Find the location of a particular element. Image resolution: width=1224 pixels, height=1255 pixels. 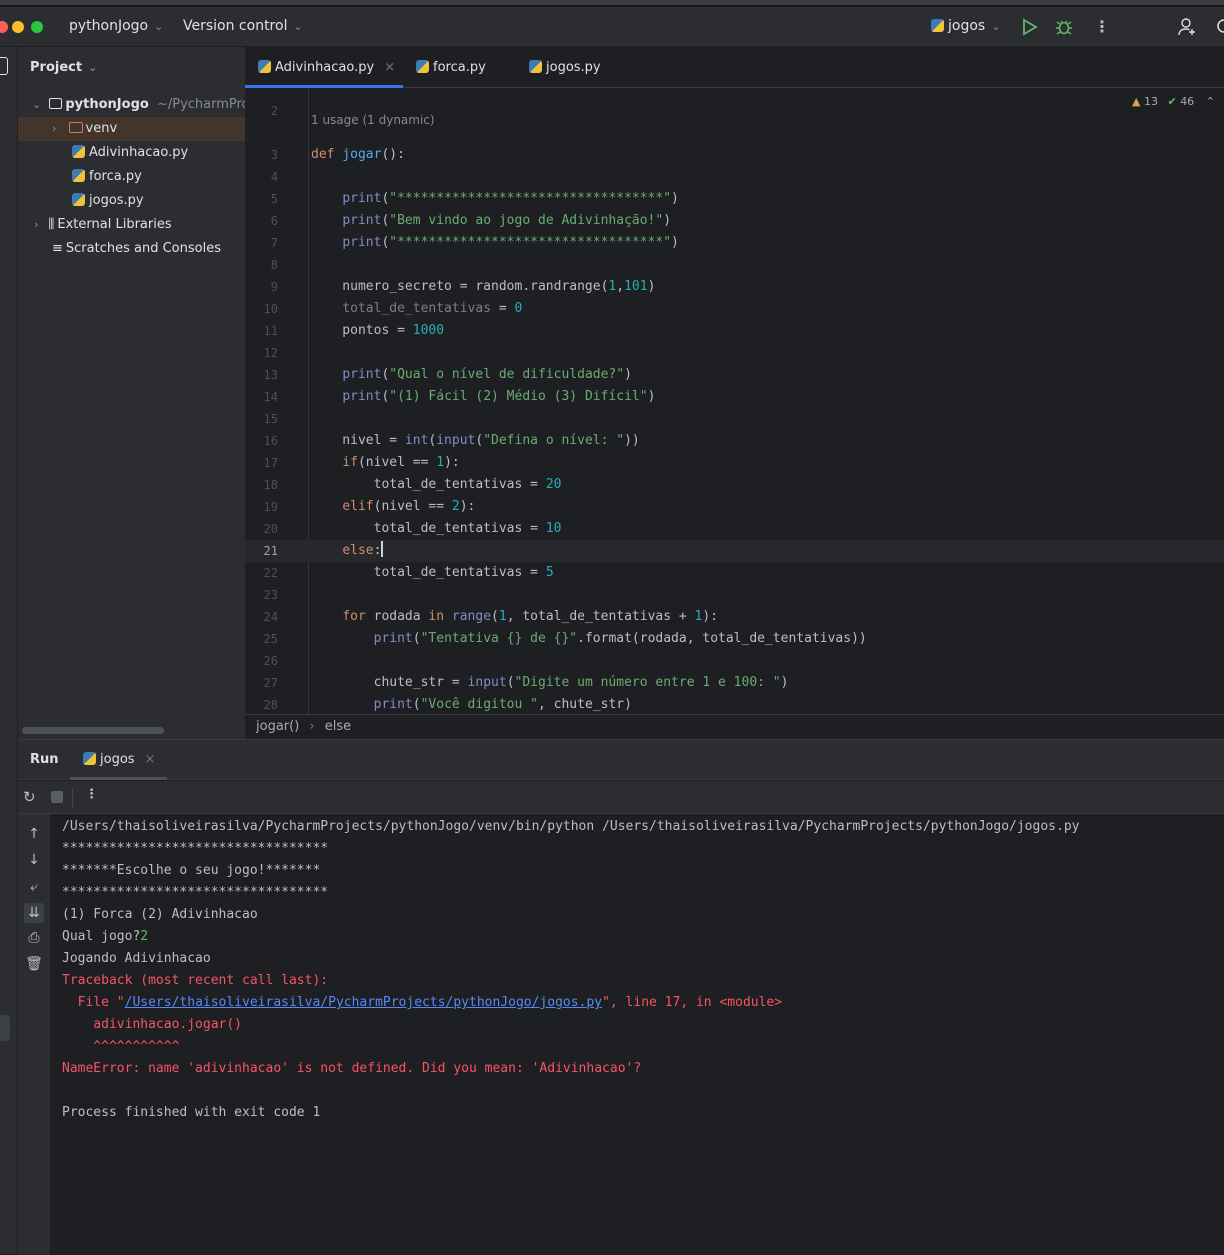

code-token-plain: chute_str = is located at coordinates (389, 682).